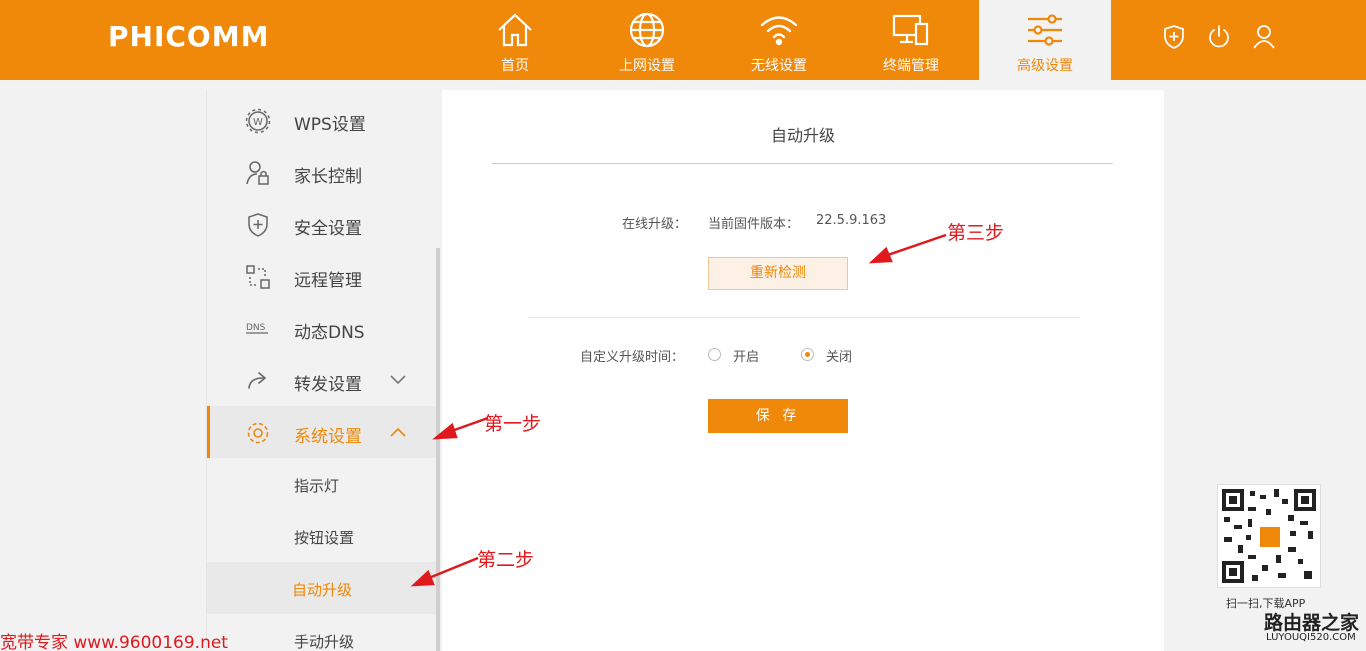 The image size is (1366, 651). What do you see at coordinates (445, 431) in the screenshot?
I see `step1-arrowhead` at bounding box center [445, 431].